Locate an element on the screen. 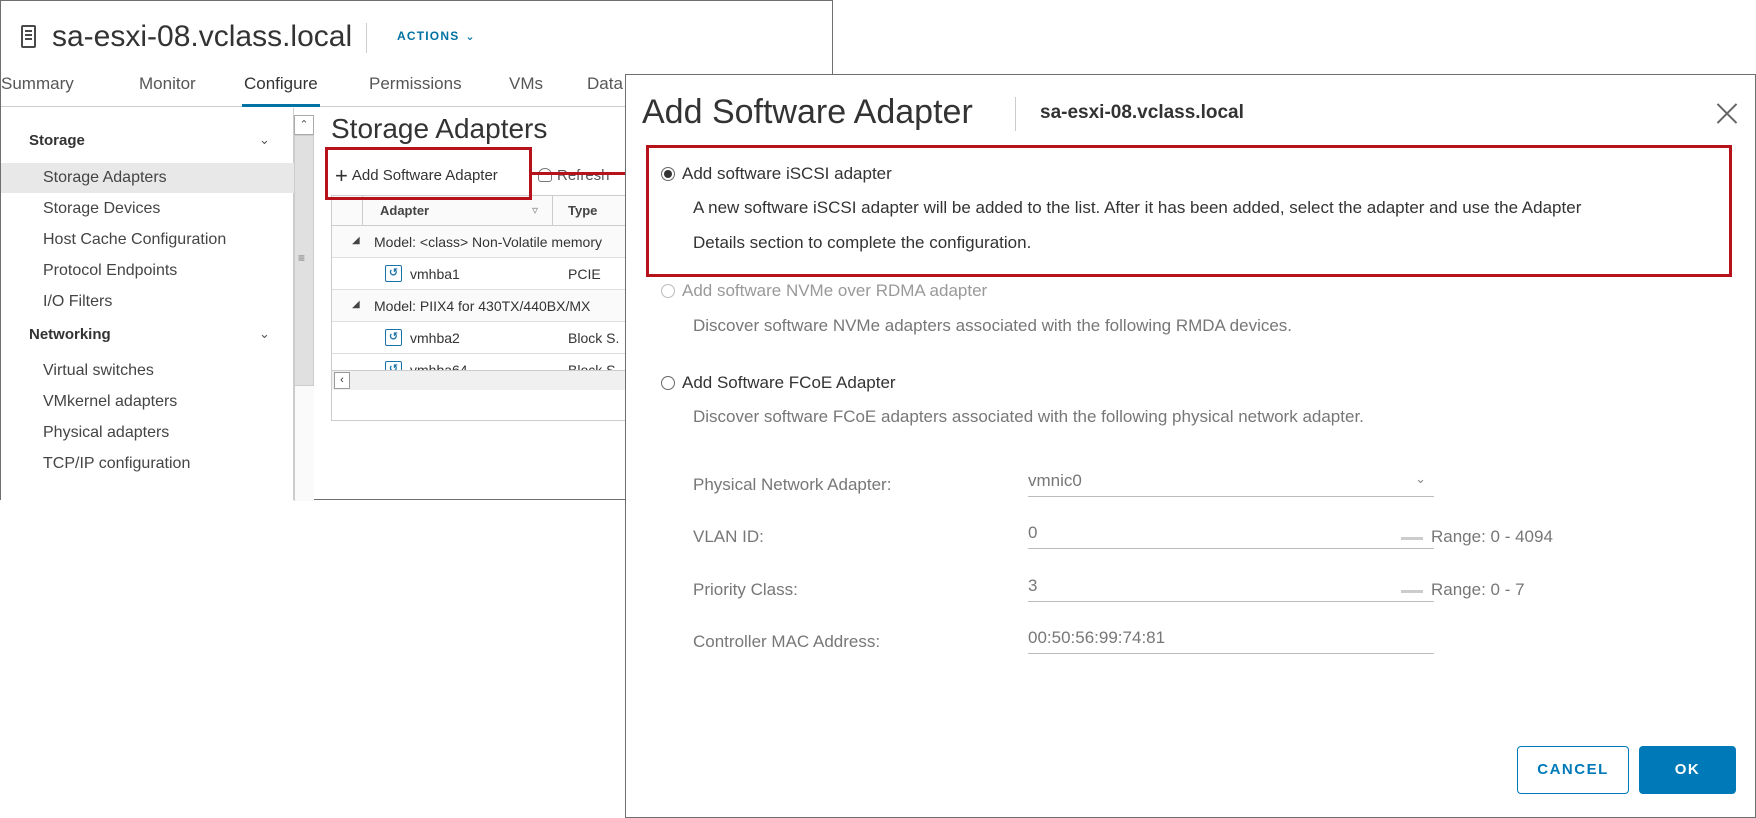  priority-class-value: 3 is located at coordinates (1033, 585).